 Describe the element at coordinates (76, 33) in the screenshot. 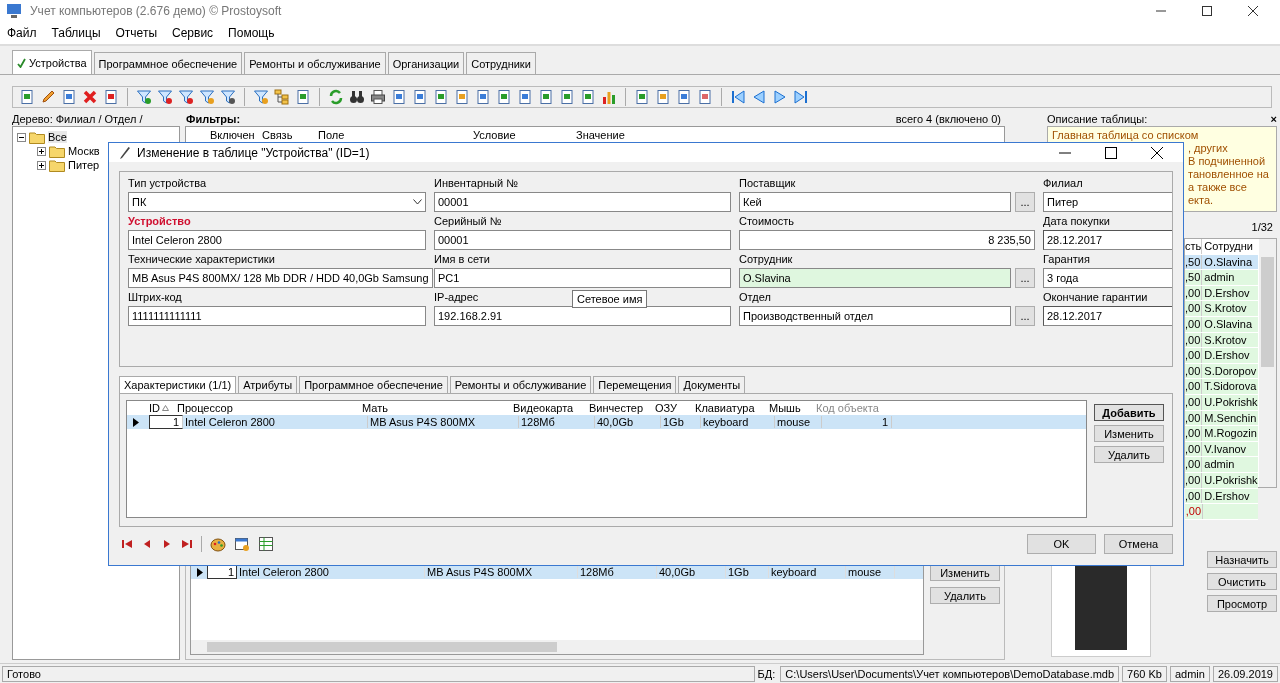

I see `menu-item: Таблицы` at that location.